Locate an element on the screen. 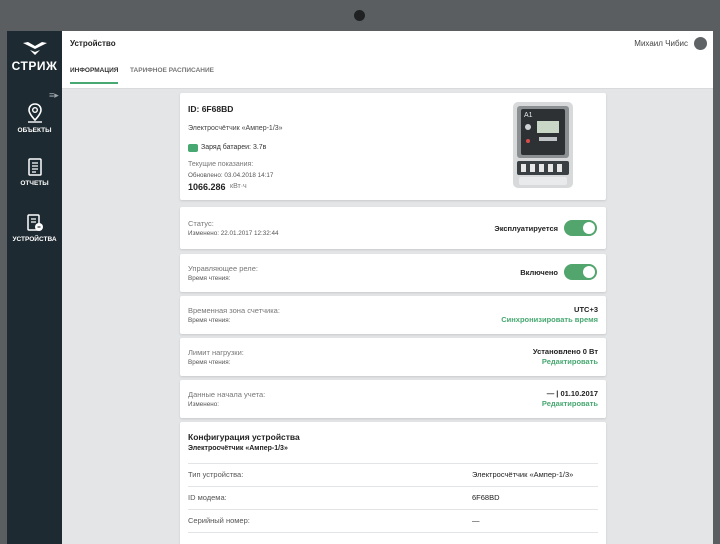 This screenshot has width=720, height=544. status-toggle is located at coordinates (580, 228).